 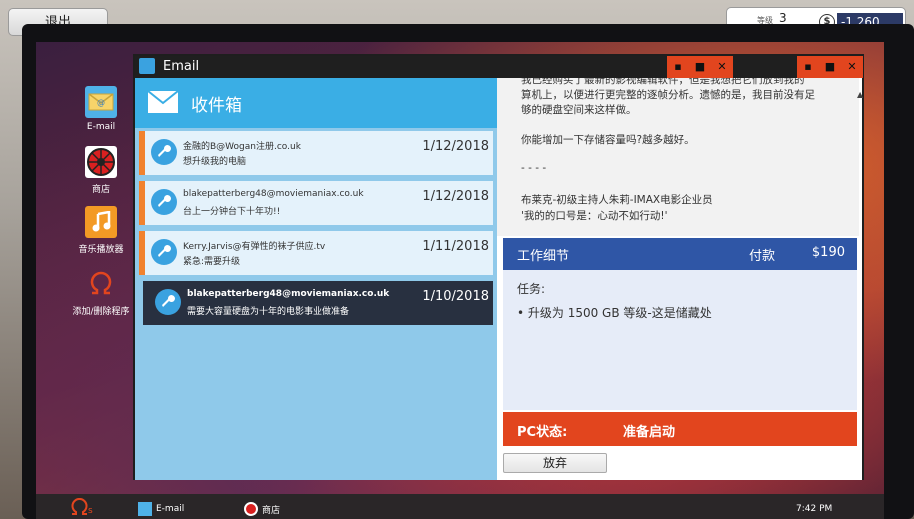 I want to click on taskbar-item-shop: 商店, so click(x=262, y=509).